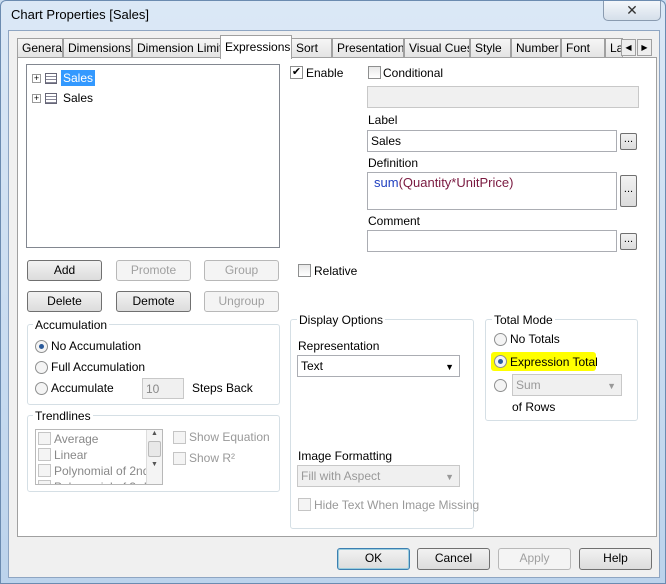  What do you see at coordinates (96, 346) in the screenshot?
I see `no-accumulation-label: No Accumulation` at bounding box center [96, 346].